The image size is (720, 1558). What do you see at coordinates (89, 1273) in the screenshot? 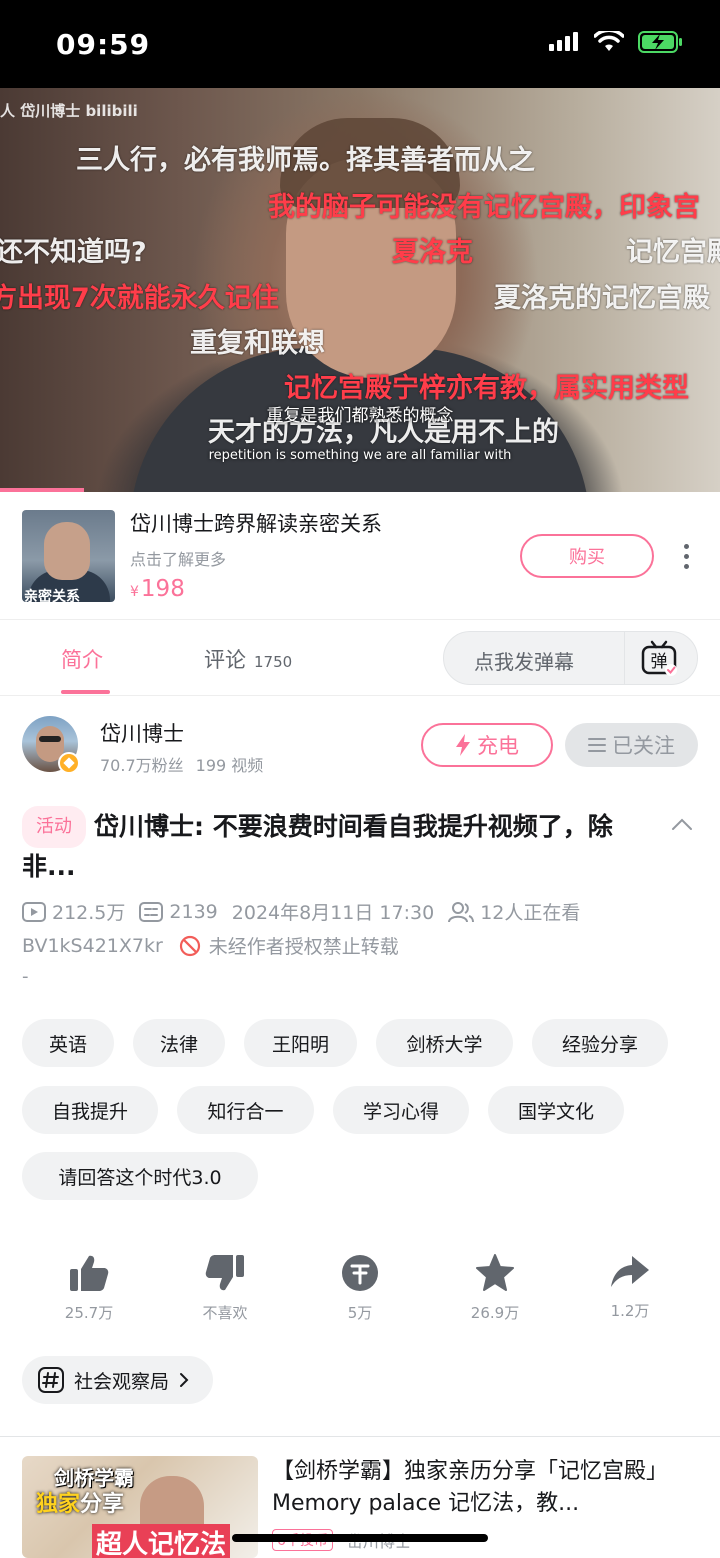
I see `thumbs-up-icon` at bounding box center [89, 1273].